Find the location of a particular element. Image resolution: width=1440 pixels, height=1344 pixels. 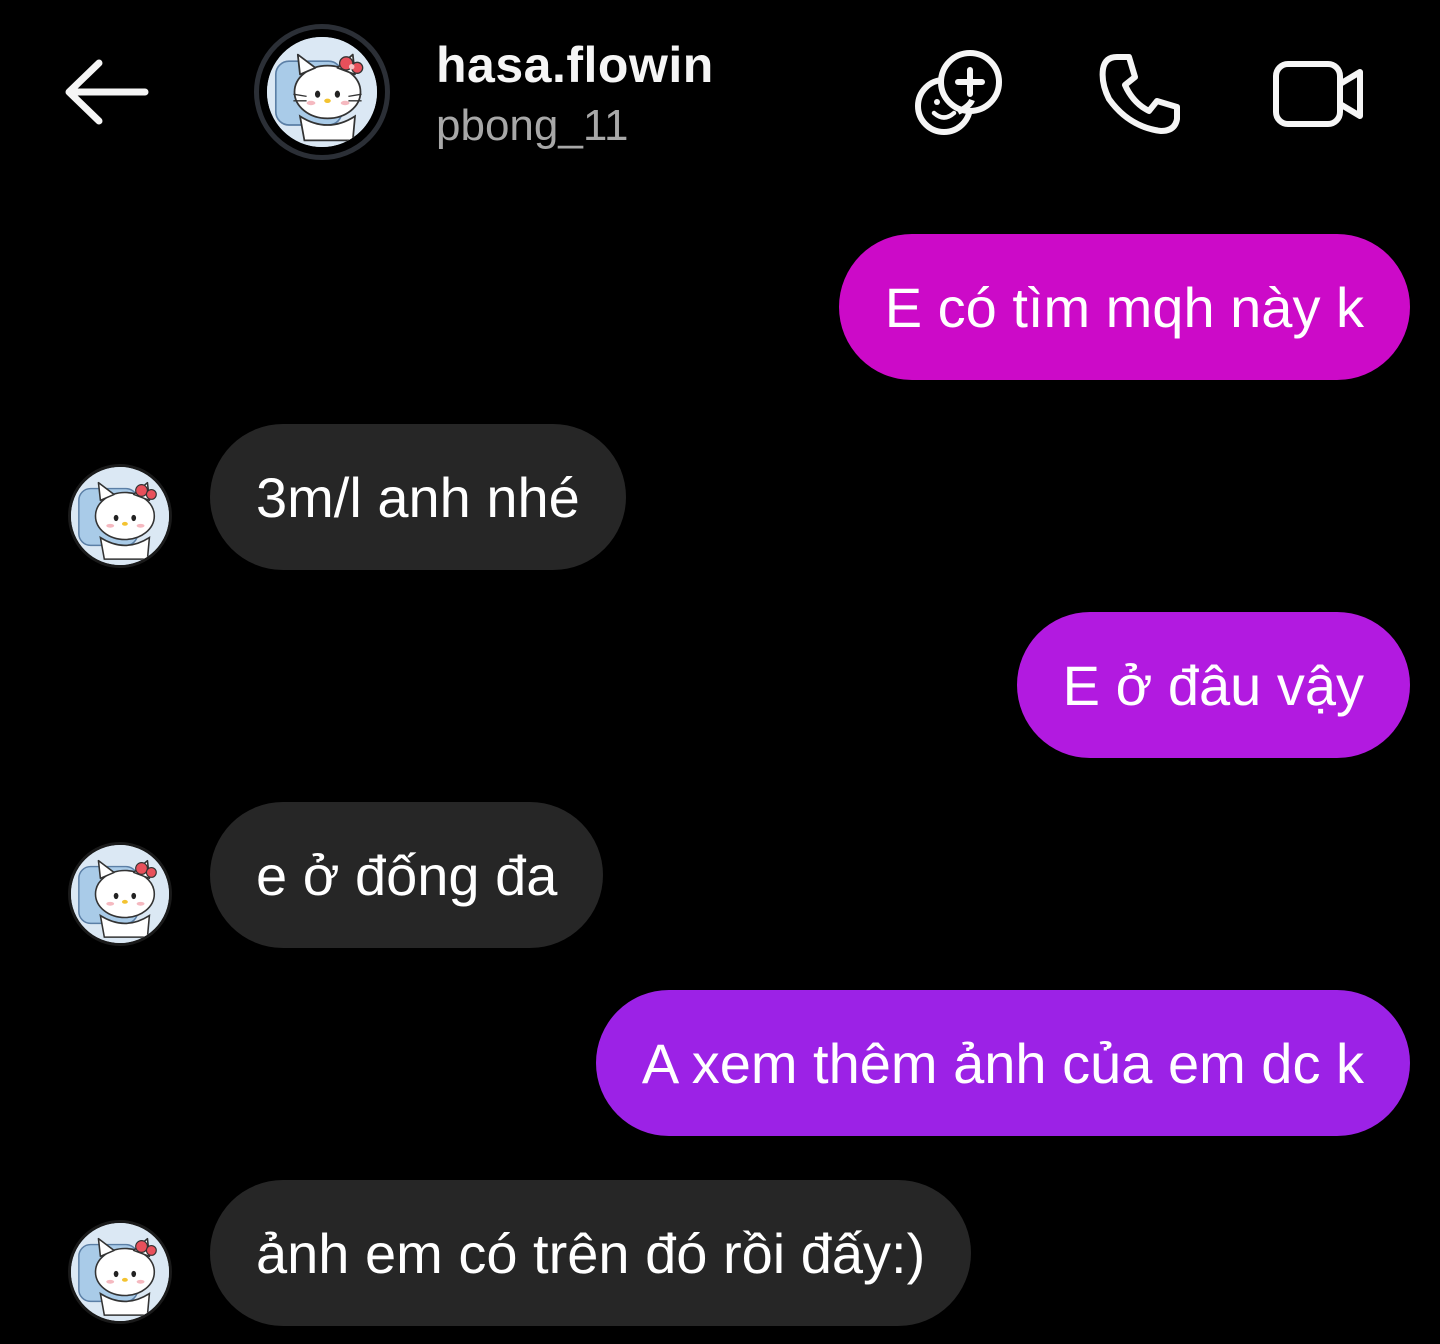

message-row-outgoing: A xem thêm ảnh của em dc k is located at coordinates (720, 1063).